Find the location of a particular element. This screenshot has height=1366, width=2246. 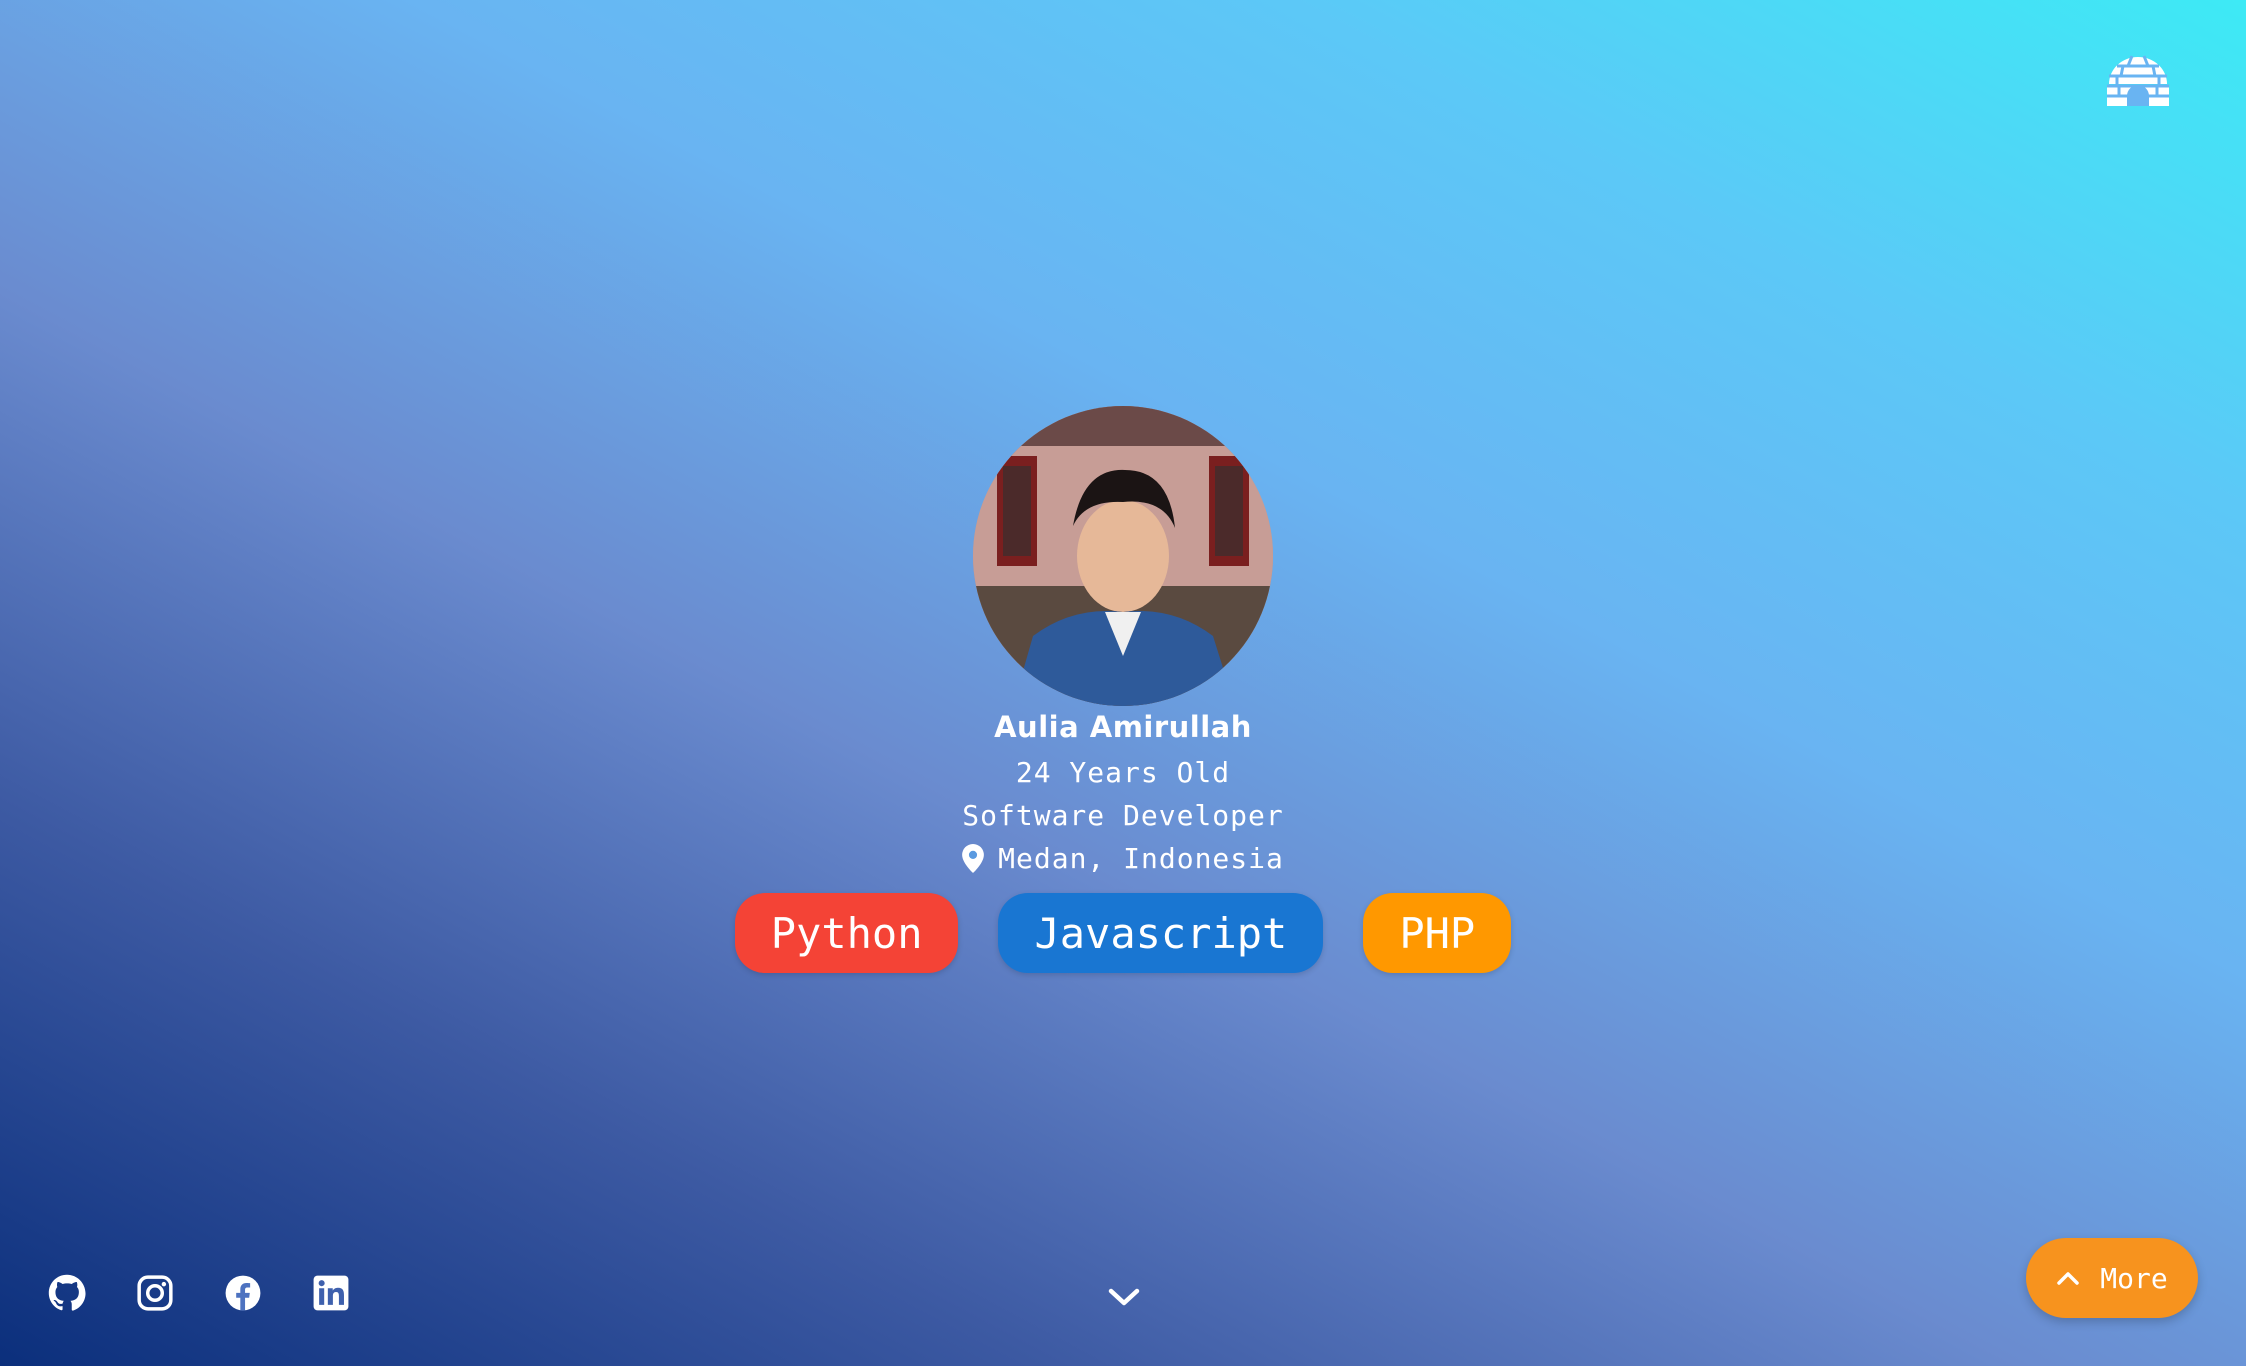

chevron-up-icon is located at coordinates (2068, 1278).